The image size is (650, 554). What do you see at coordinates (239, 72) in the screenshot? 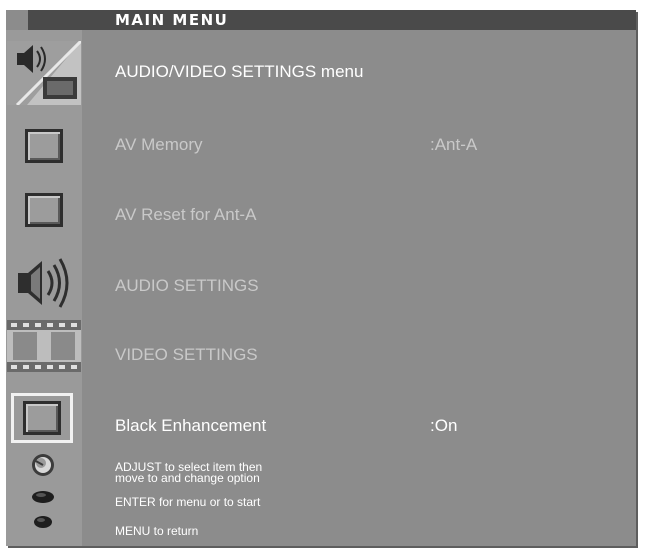
I see `menu-item-audio-video-settings: AUDIO/VIDEO SETTINGS menu` at bounding box center [239, 72].